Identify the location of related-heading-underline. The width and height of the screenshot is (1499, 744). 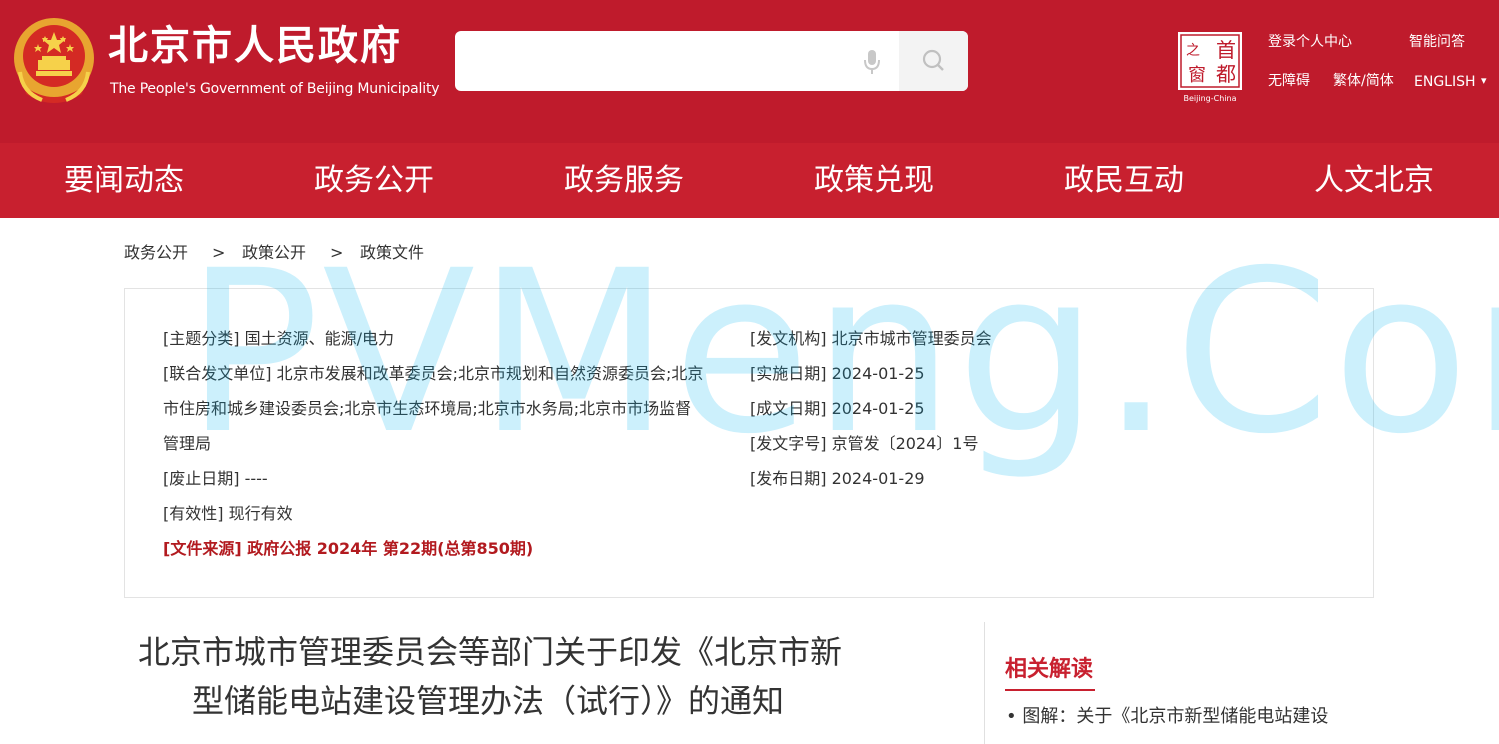
(1050, 690).